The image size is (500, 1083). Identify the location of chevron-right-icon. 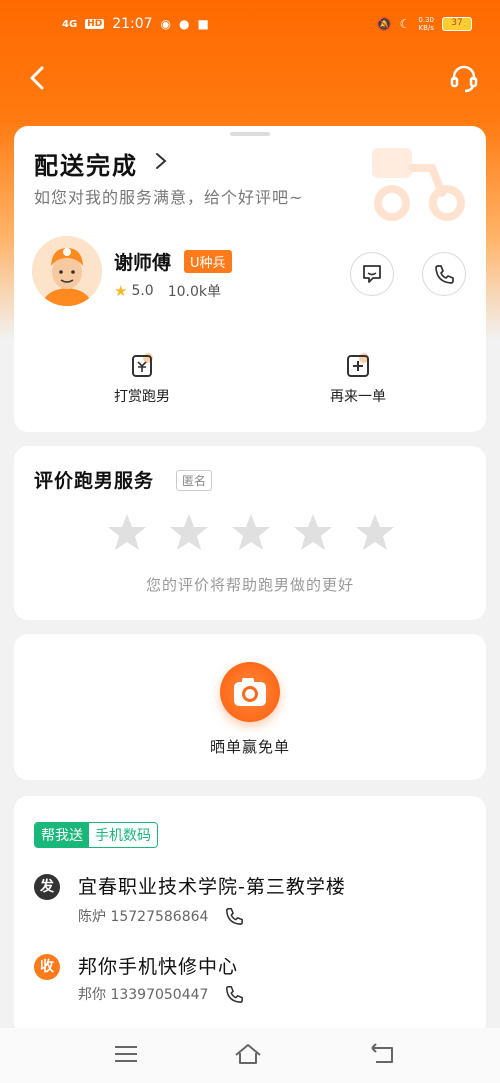
(161, 161).